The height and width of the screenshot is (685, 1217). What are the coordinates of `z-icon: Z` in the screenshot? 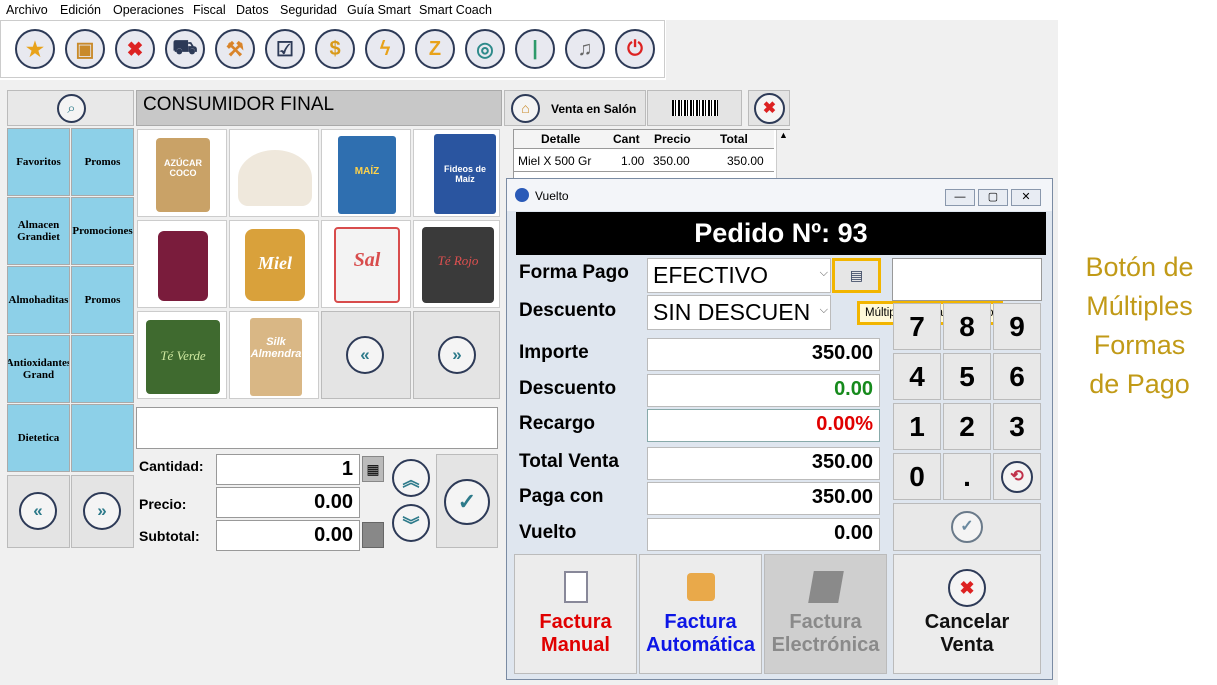 It's located at (435, 49).